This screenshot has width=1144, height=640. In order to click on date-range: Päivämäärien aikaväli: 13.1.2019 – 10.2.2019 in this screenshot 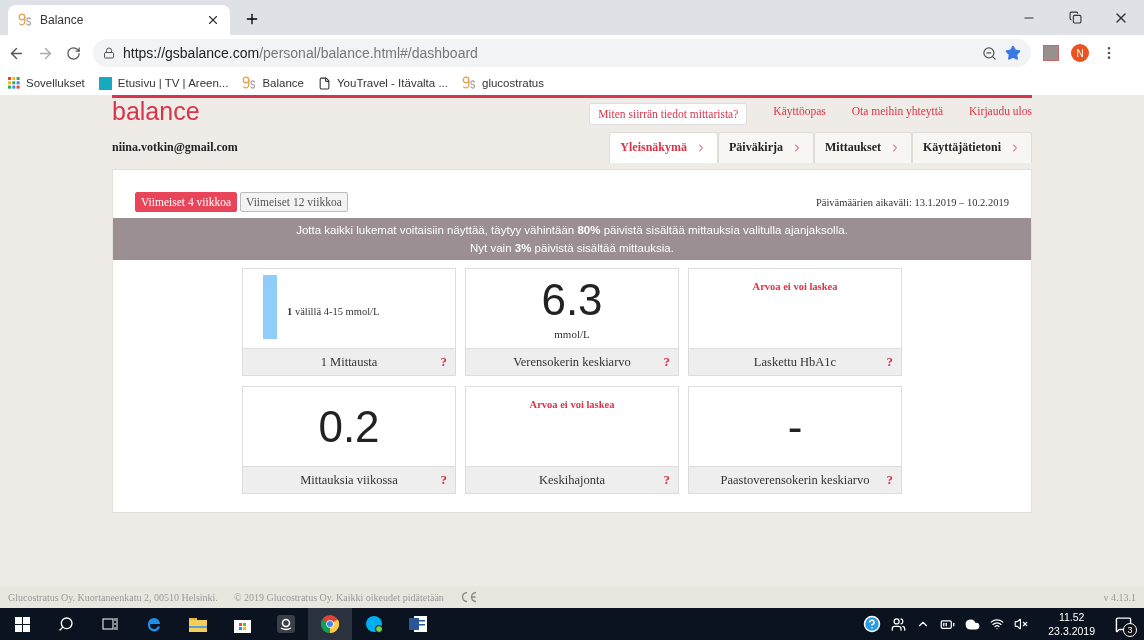, I will do `click(912, 202)`.